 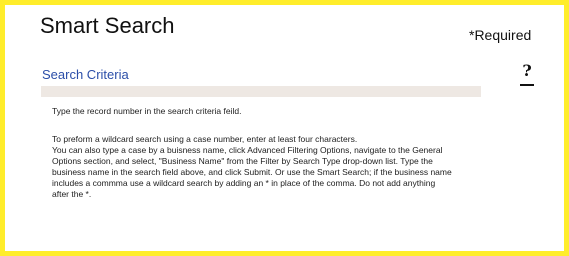 What do you see at coordinates (527, 74) in the screenshot?
I see `question-mark-icon: ?` at bounding box center [527, 74].